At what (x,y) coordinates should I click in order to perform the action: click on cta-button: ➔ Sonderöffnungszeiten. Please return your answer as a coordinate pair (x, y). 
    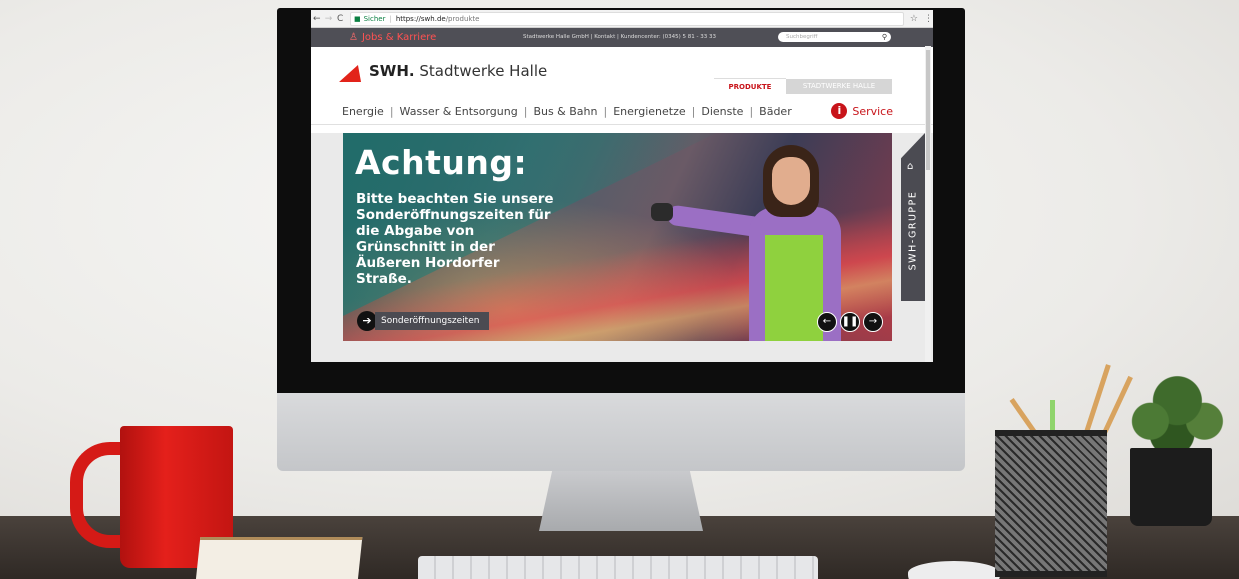
    Looking at the image, I should click on (423, 321).